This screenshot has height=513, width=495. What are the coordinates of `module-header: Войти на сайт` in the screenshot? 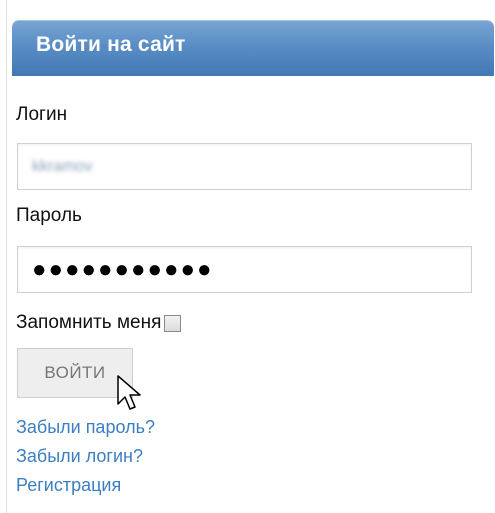 It's located at (253, 48).